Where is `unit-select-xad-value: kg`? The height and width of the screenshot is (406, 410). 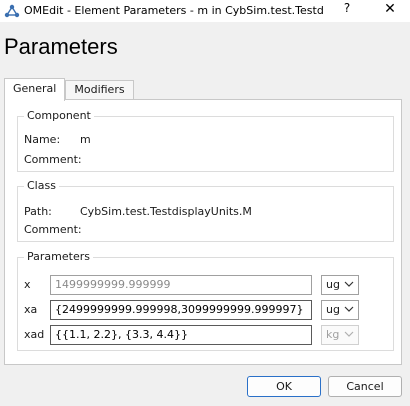
unit-select-xad-value: kg is located at coordinates (333, 334).